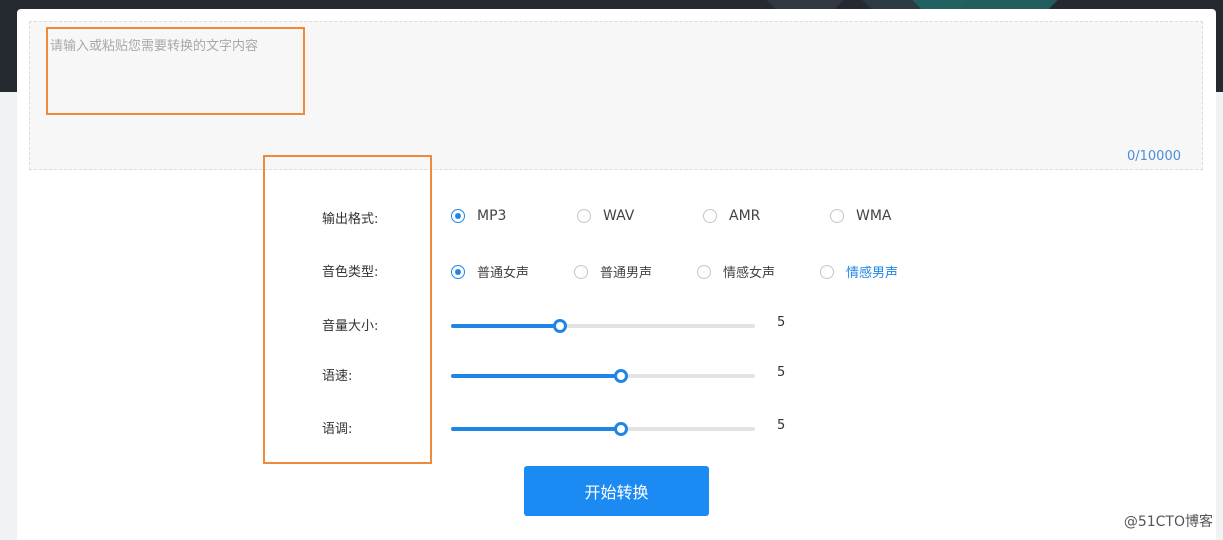 The width and height of the screenshot is (1223, 540). I want to click on voice-option-normal-male: 普通男声, so click(613, 271).